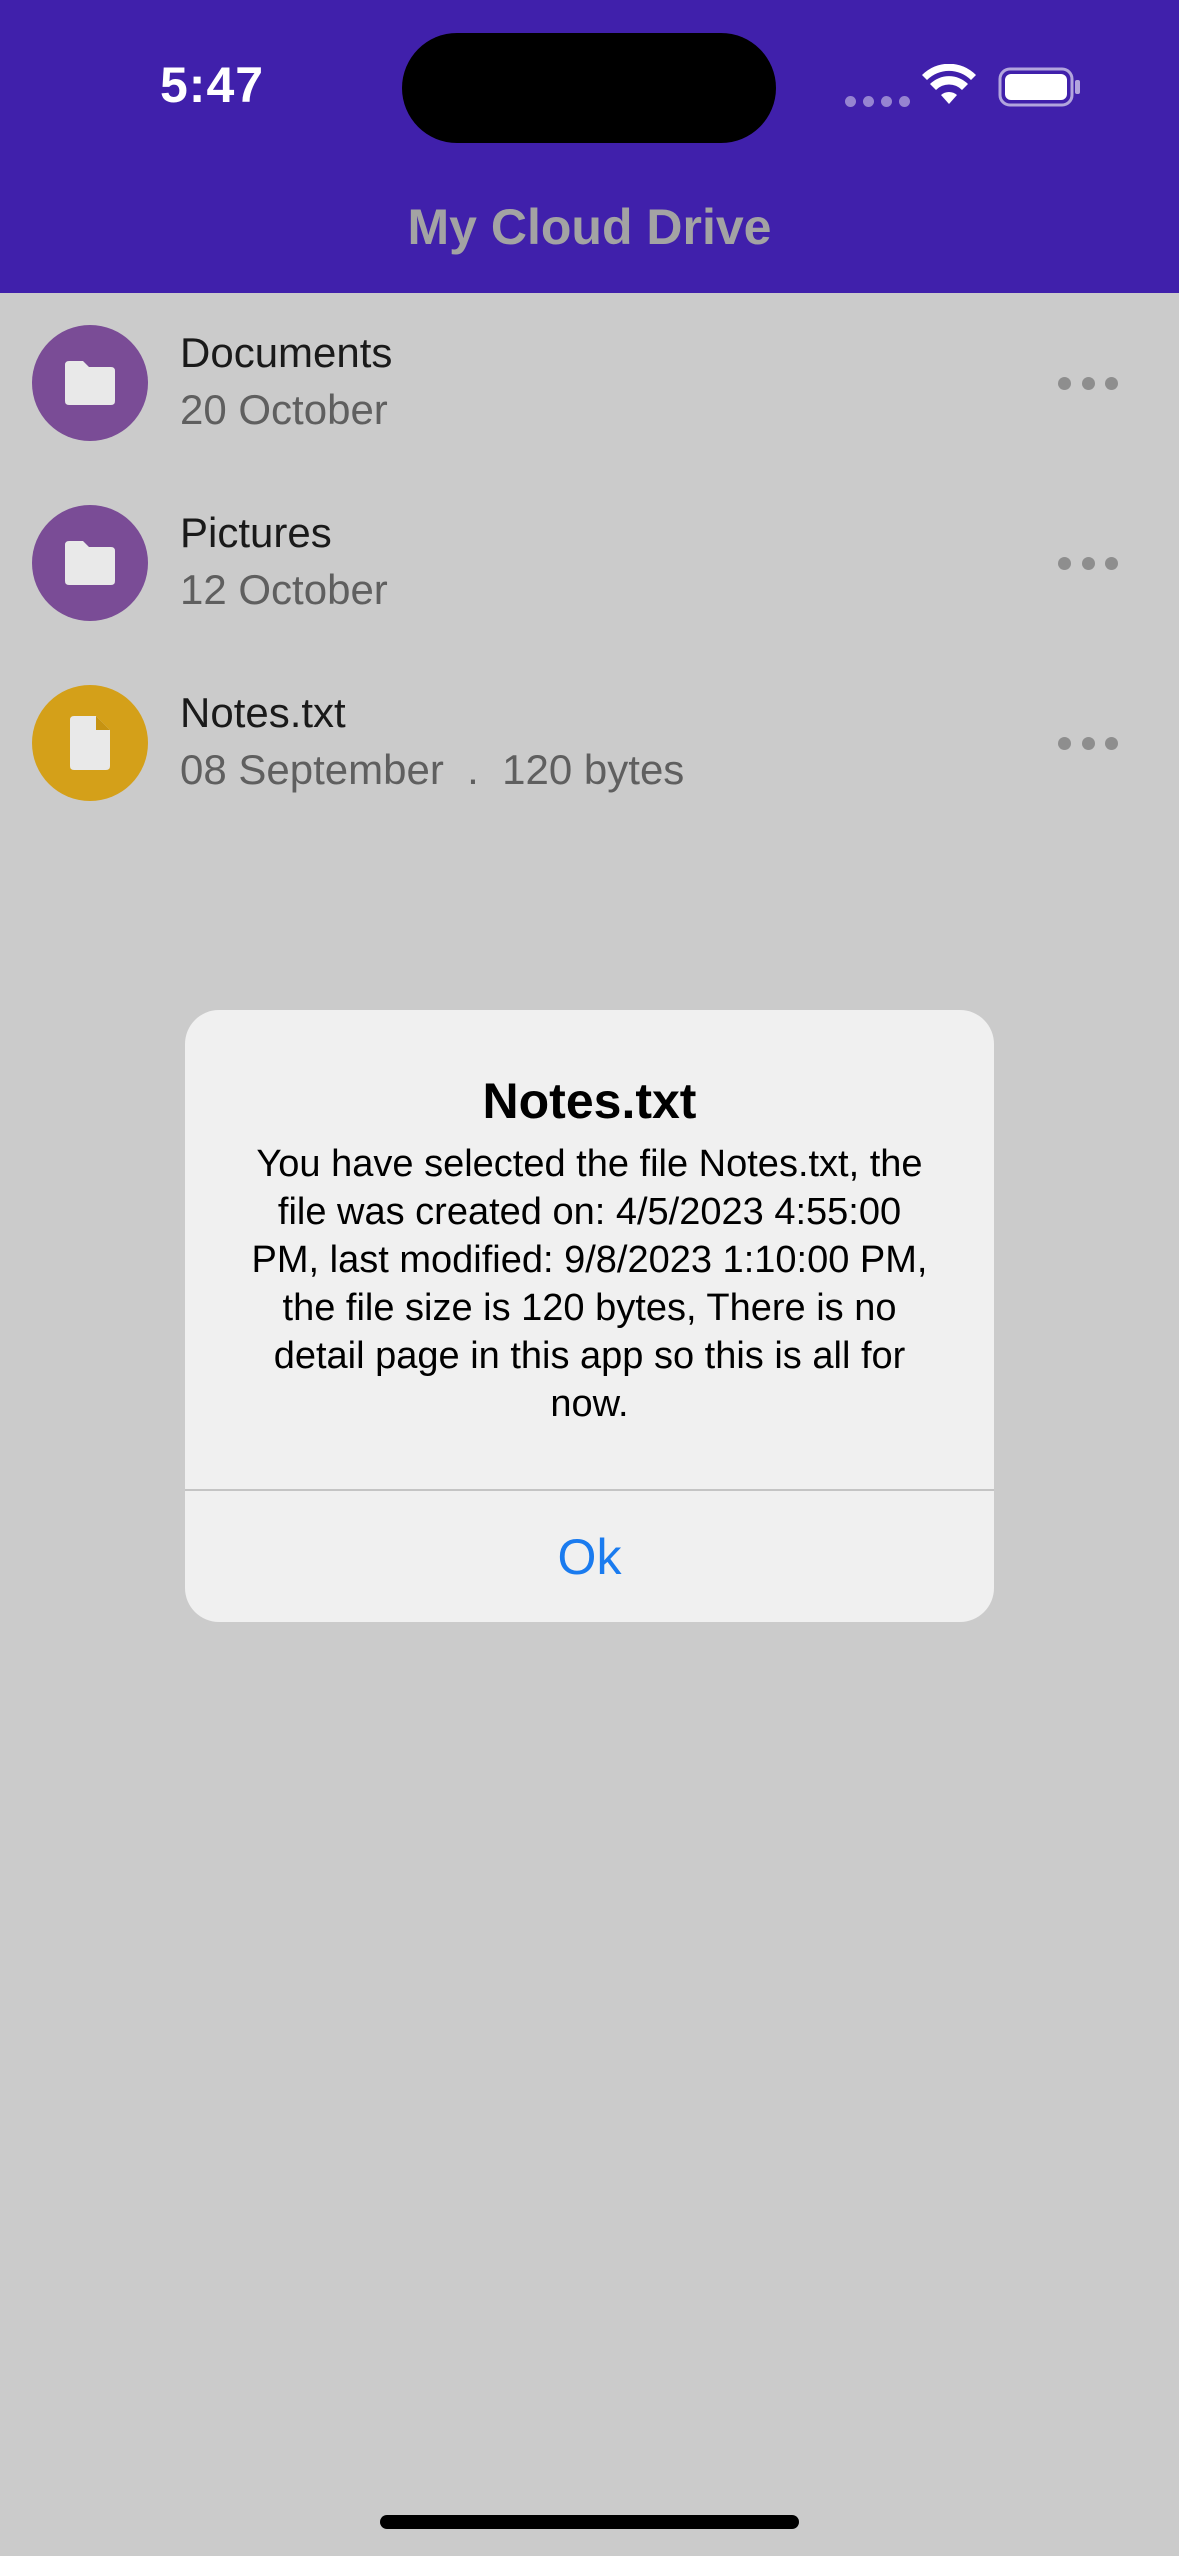 This screenshot has height=2556, width=1179. I want to click on app-header: 5:47 My Cloud Drive, so click(589, 146).